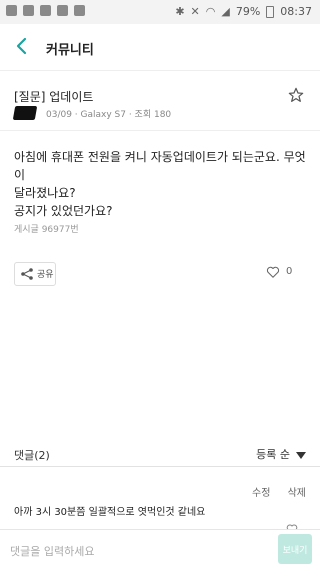 The width and height of the screenshot is (320, 570). Describe the element at coordinates (27, 274) in the screenshot. I see `share-icon` at that location.